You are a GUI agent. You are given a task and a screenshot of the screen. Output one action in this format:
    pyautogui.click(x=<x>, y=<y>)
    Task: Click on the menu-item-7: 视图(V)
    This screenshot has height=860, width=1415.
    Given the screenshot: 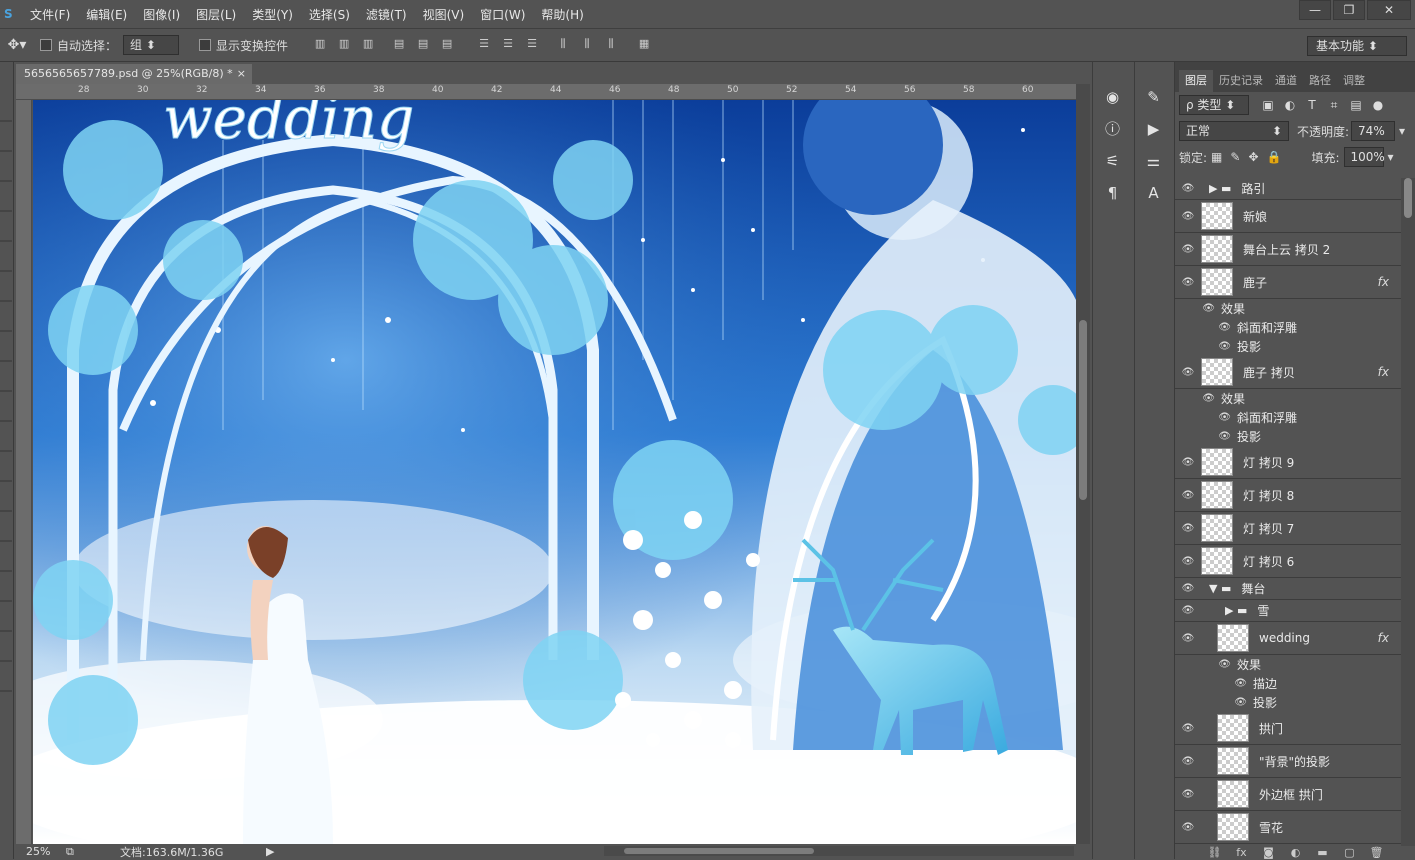 What is the action you would take?
    pyautogui.click(x=444, y=14)
    